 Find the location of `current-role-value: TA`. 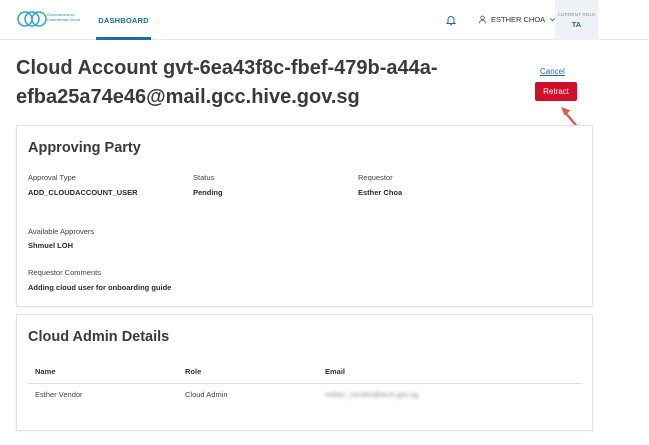

current-role-value: TA is located at coordinates (576, 24).